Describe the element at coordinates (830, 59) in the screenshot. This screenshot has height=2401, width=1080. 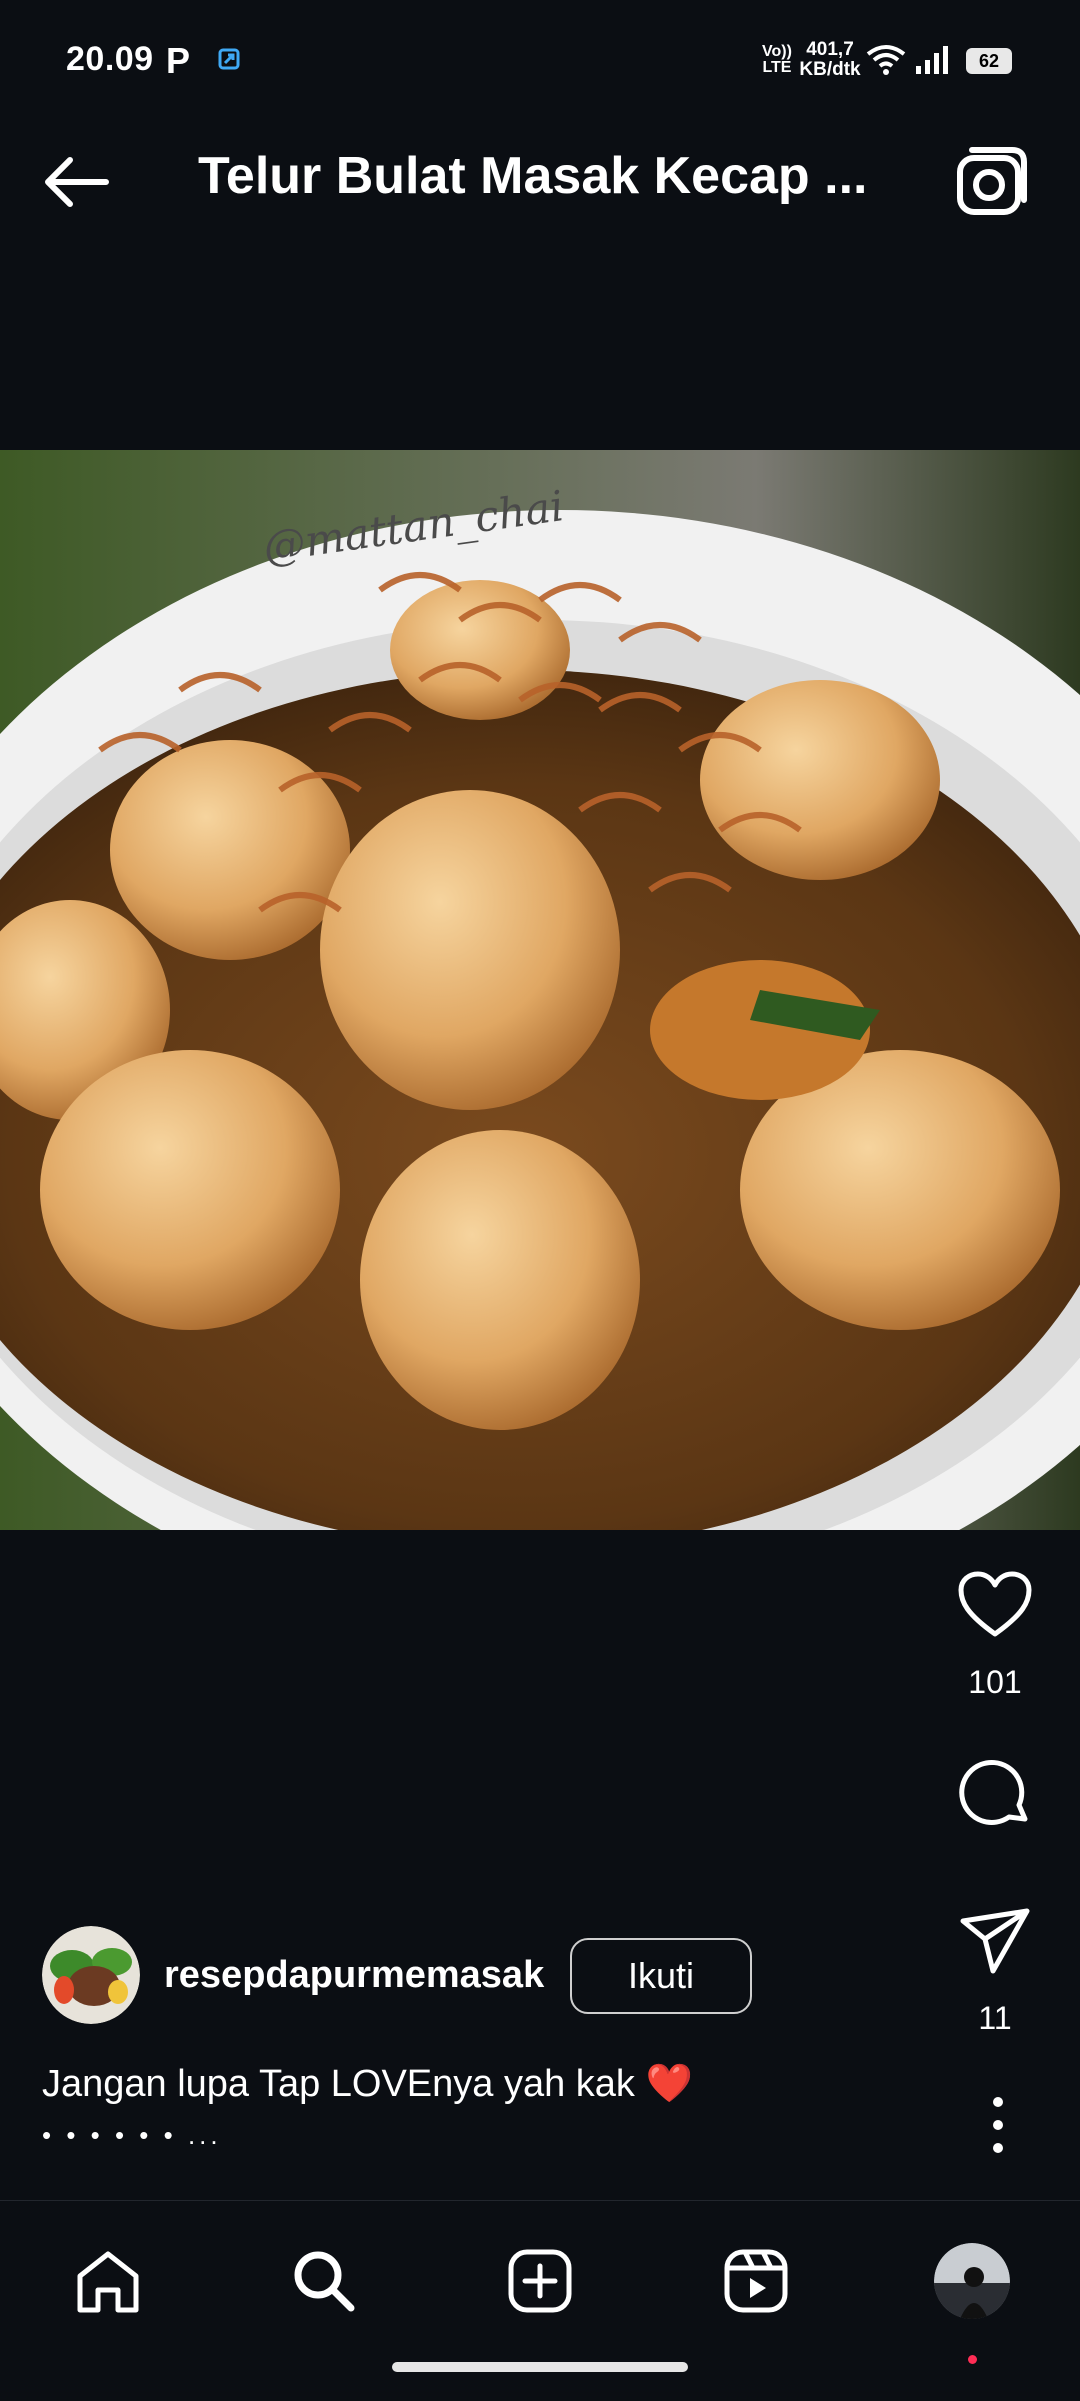
I see `network-speed: 401,7 KB/dtk` at that location.